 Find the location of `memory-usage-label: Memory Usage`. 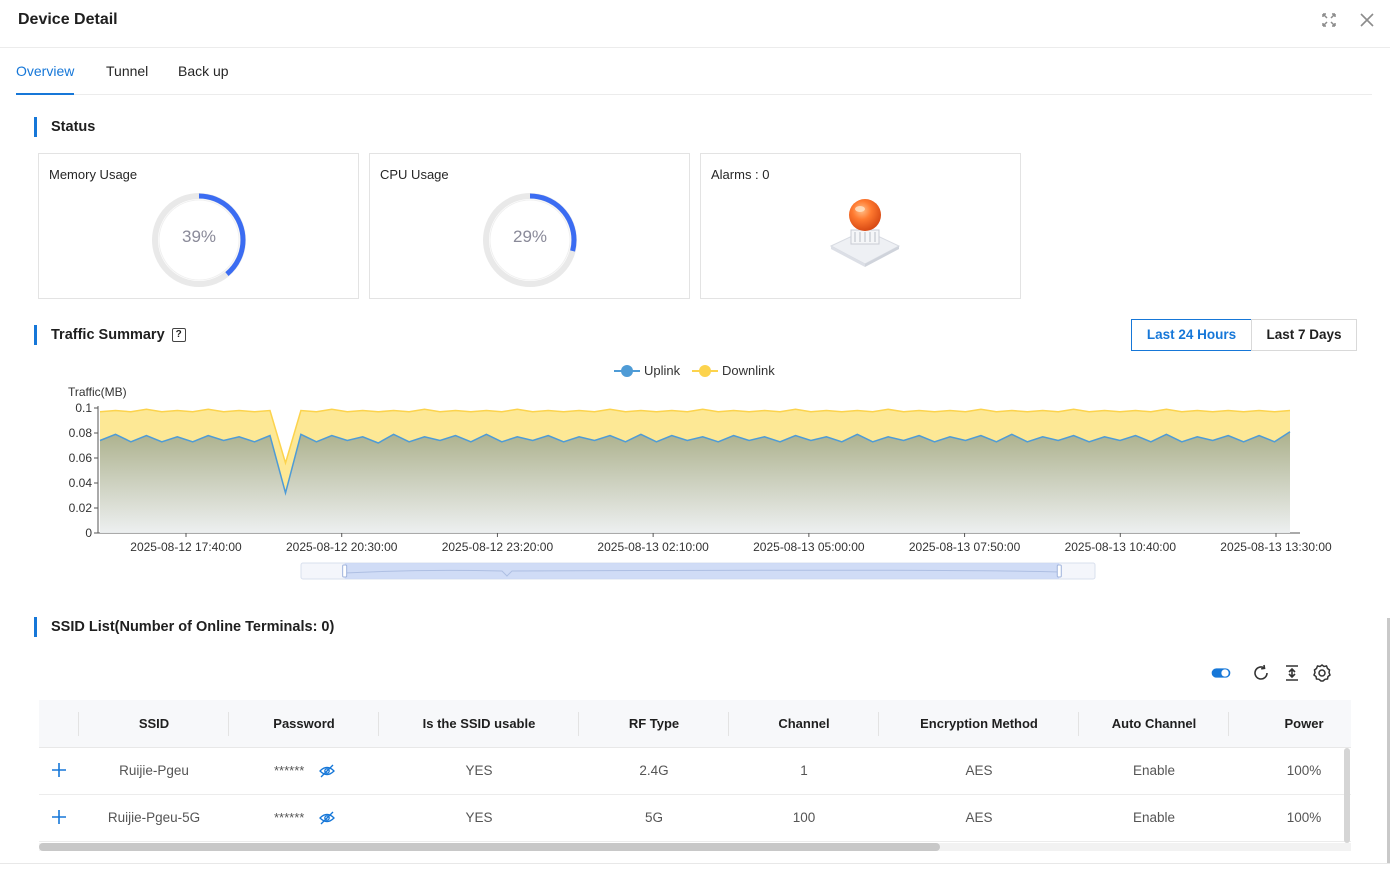

memory-usage-label: Memory Usage is located at coordinates (93, 174).